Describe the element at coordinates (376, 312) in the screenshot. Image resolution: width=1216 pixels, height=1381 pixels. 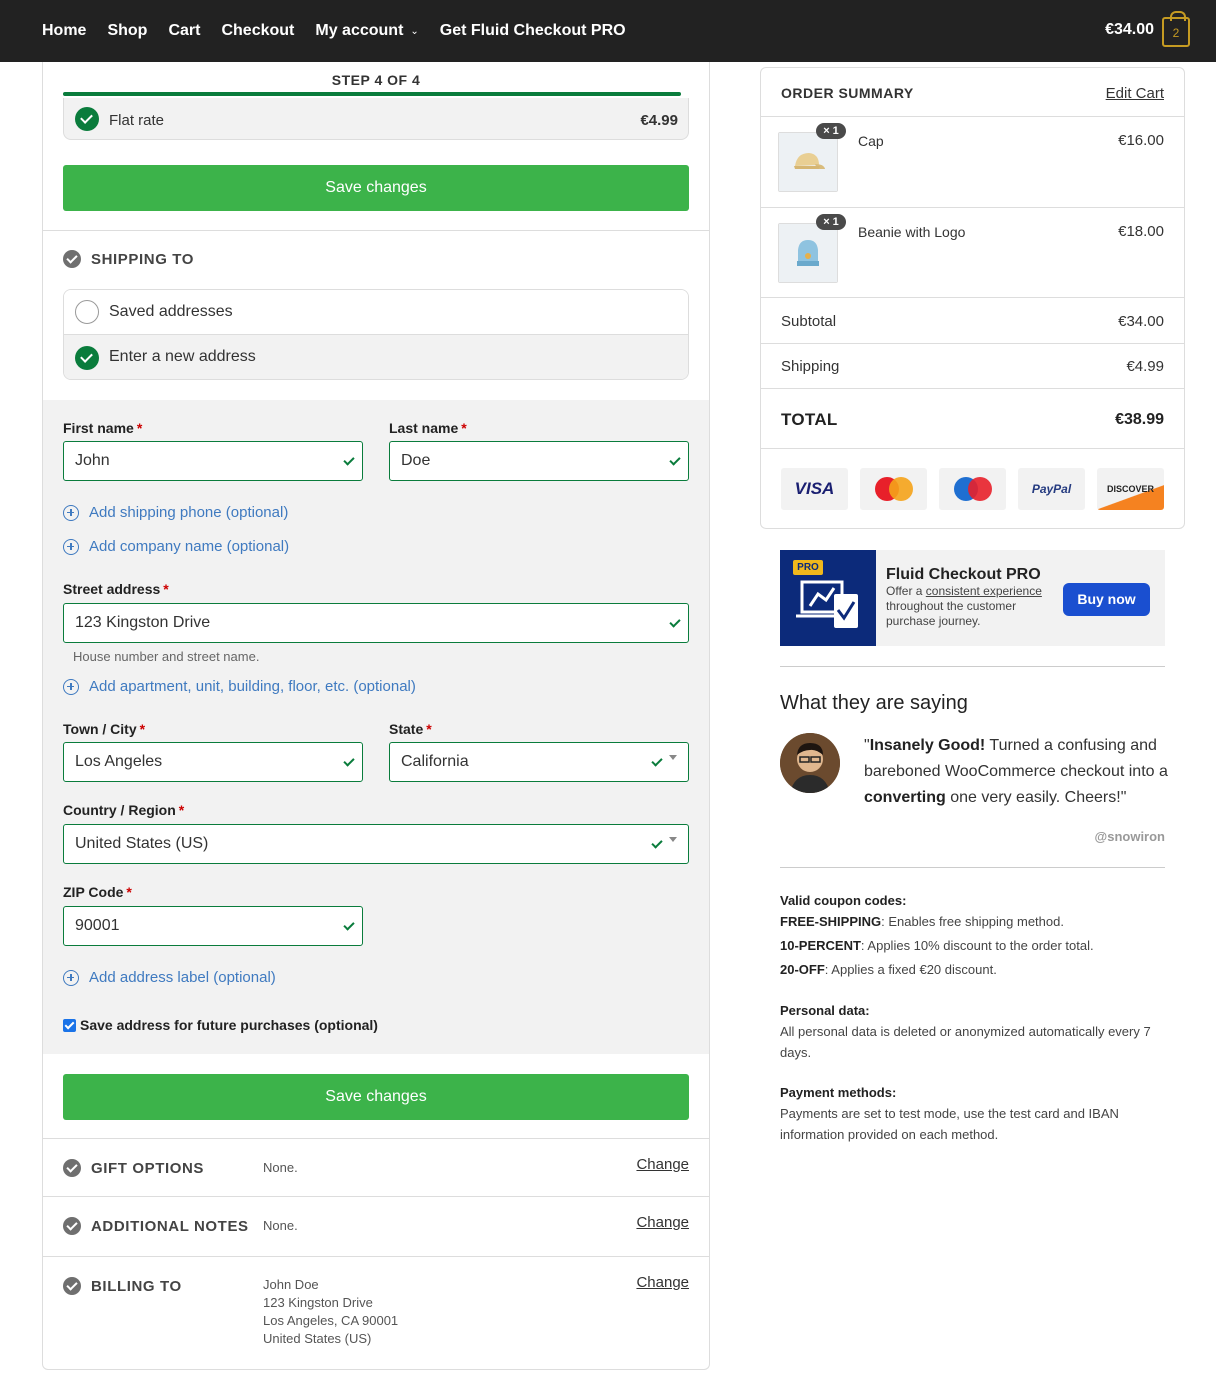
I see `option-saved-addresses: Saved addresses` at that location.